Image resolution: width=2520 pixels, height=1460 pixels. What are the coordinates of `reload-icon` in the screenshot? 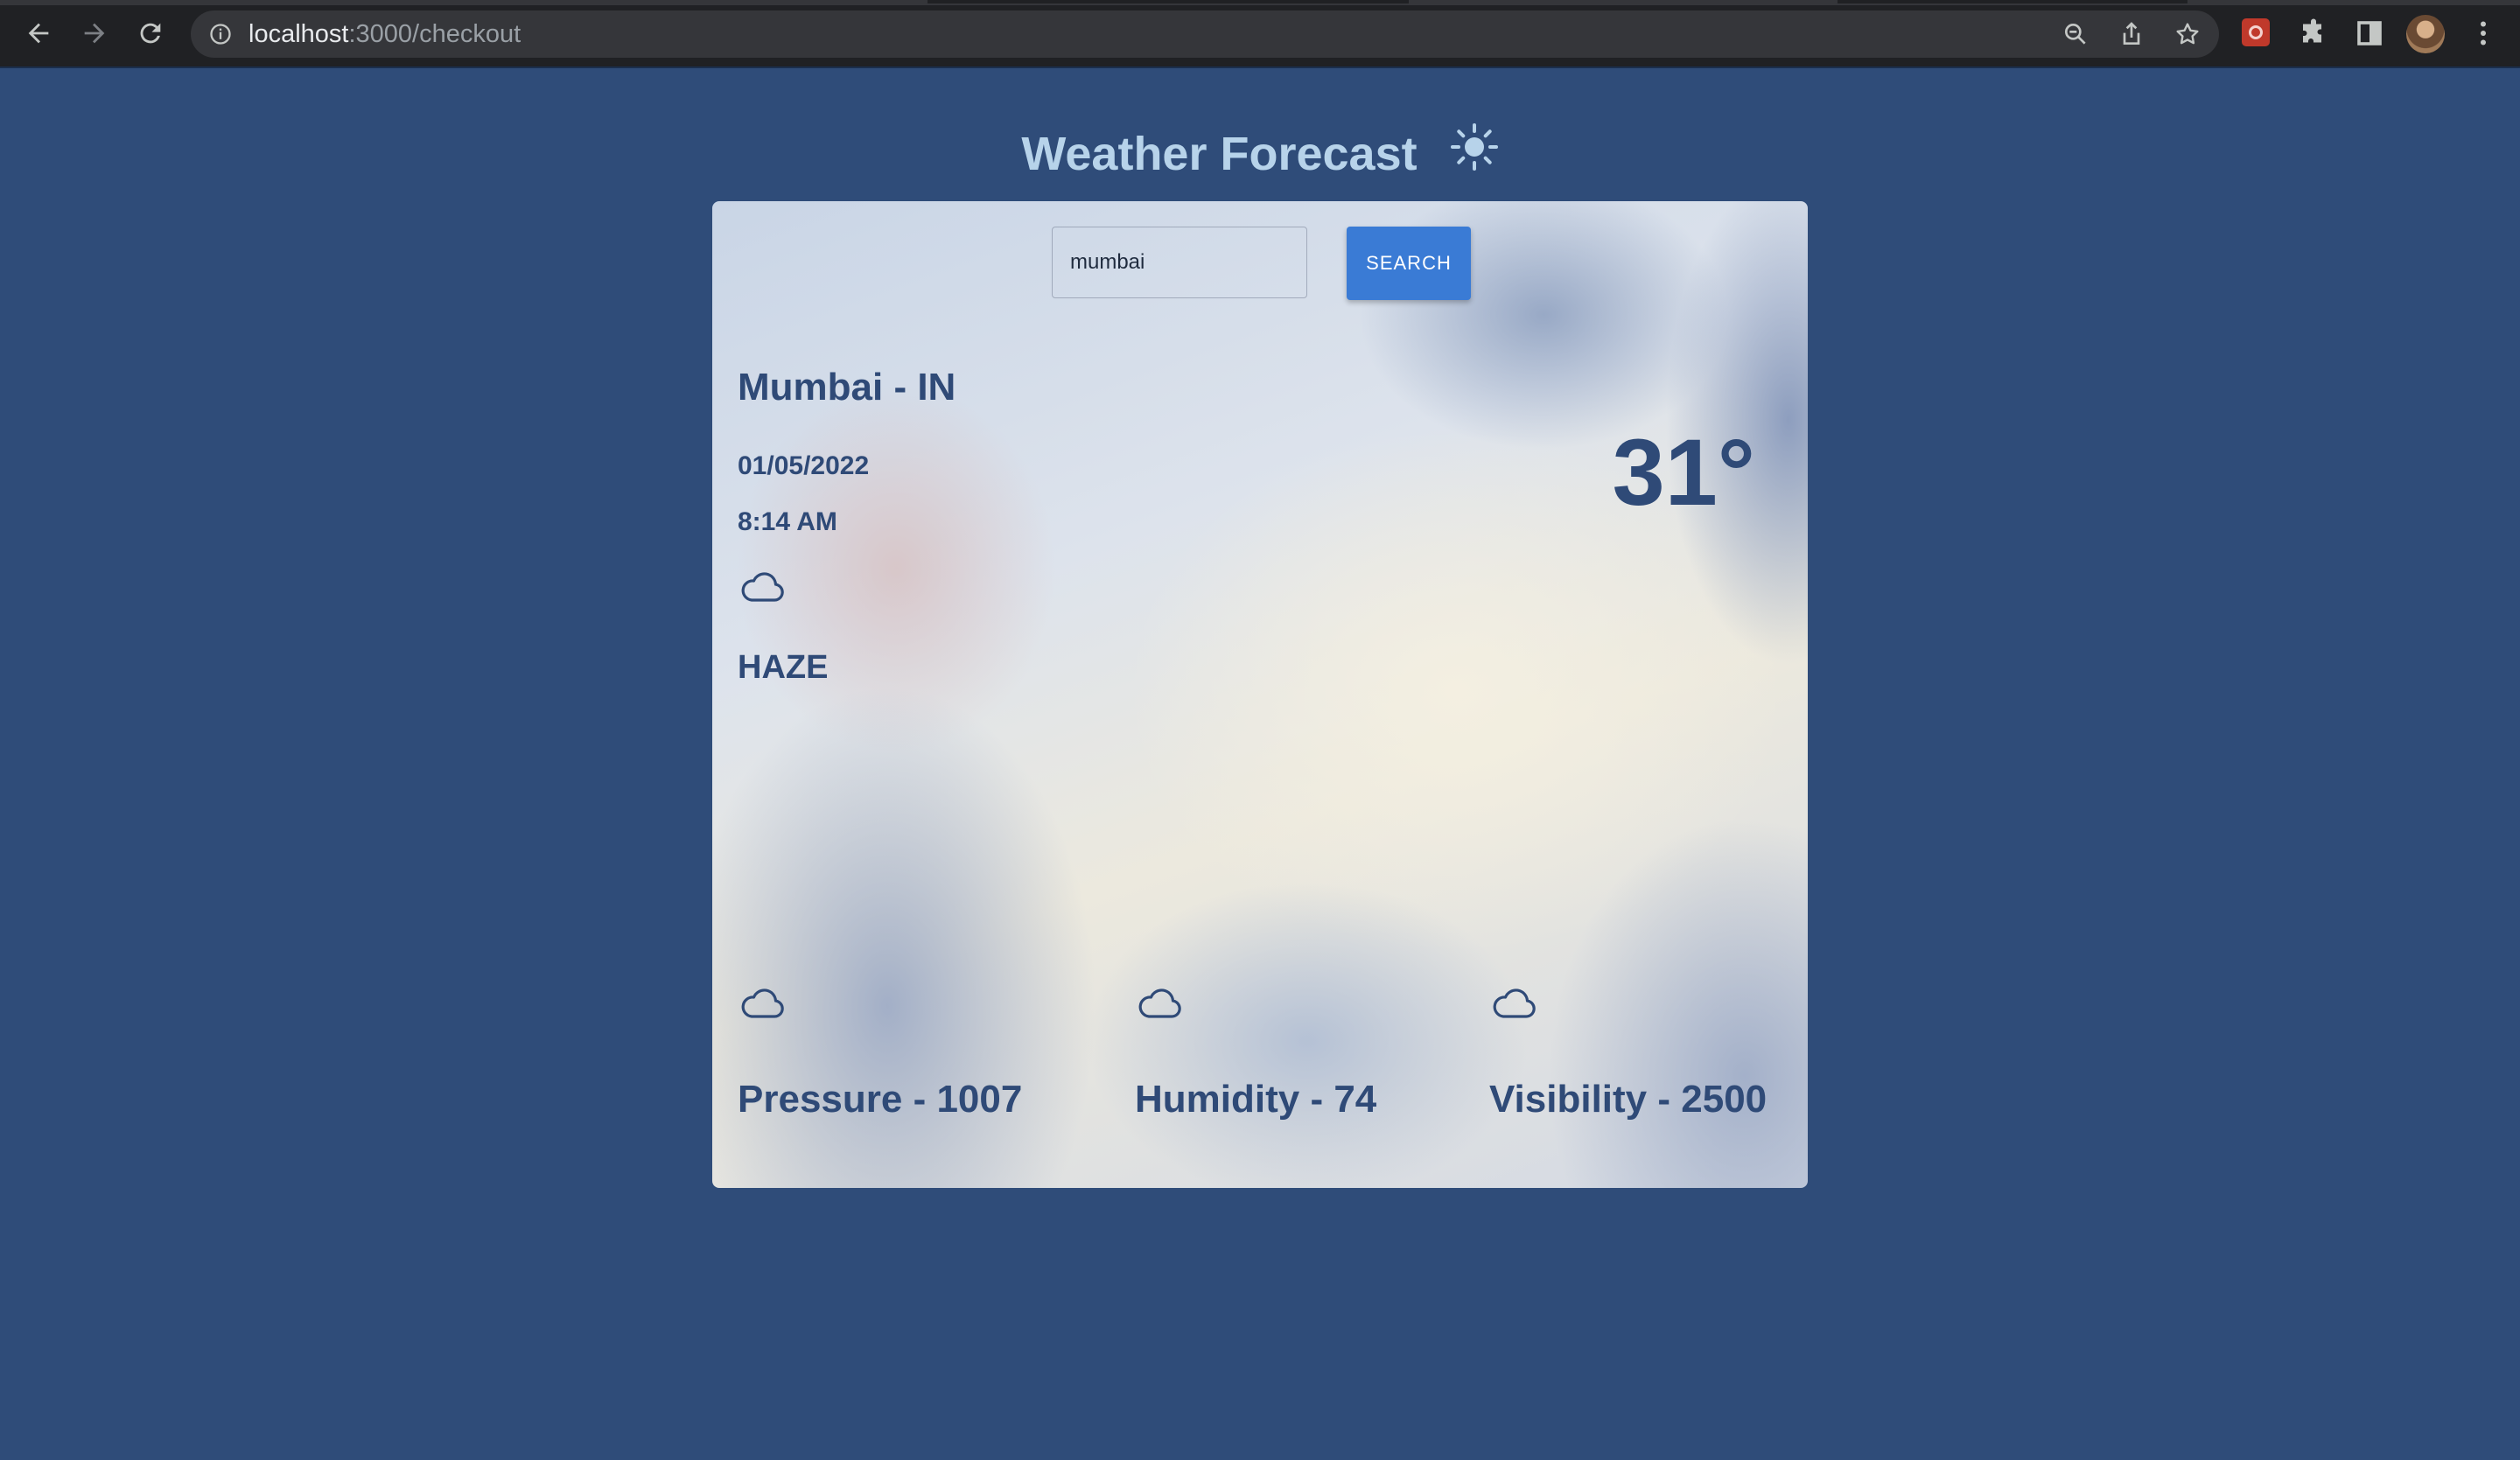 It's located at (150, 34).